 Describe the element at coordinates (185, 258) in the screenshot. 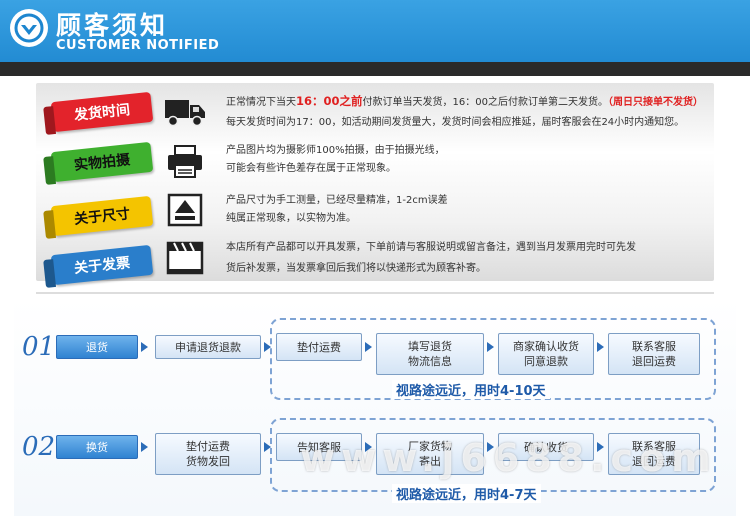

I see `film-clapper-icon` at that location.